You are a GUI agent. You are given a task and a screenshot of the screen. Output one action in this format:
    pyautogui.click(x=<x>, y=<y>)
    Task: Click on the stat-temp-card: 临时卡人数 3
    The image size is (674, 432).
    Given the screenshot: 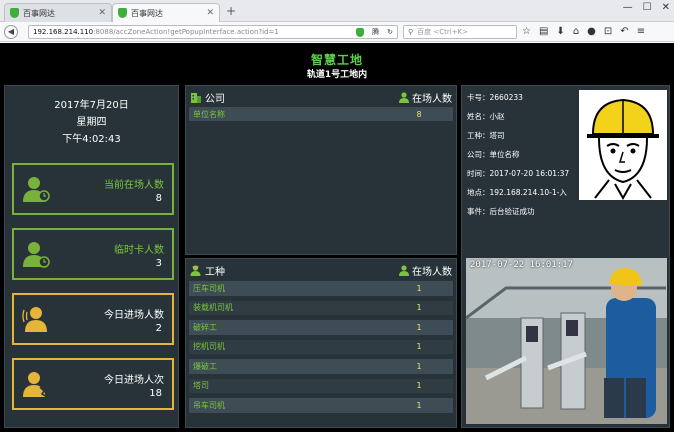 What is the action you would take?
    pyautogui.click(x=93, y=254)
    